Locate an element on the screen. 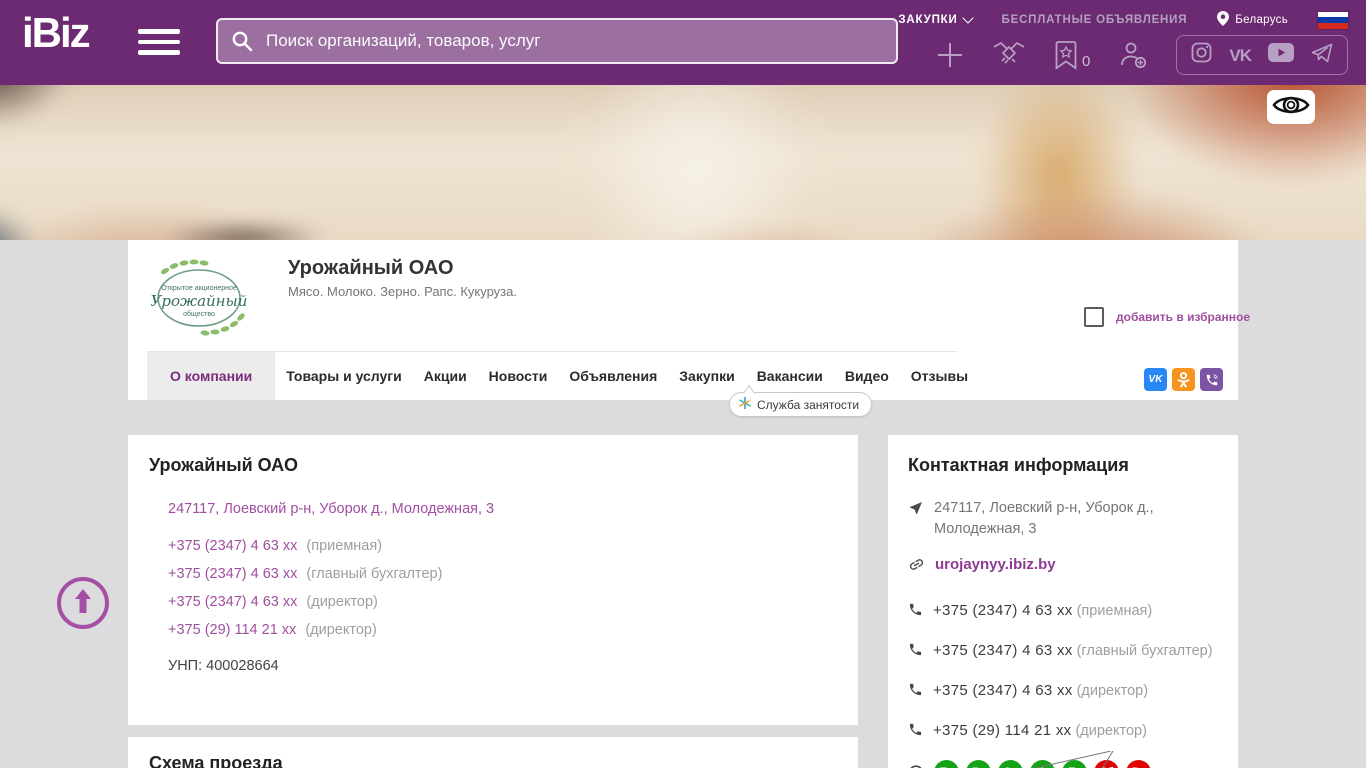 This screenshot has height=768, width=1366. chevron-down-icon is located at coordinates (967, 18).